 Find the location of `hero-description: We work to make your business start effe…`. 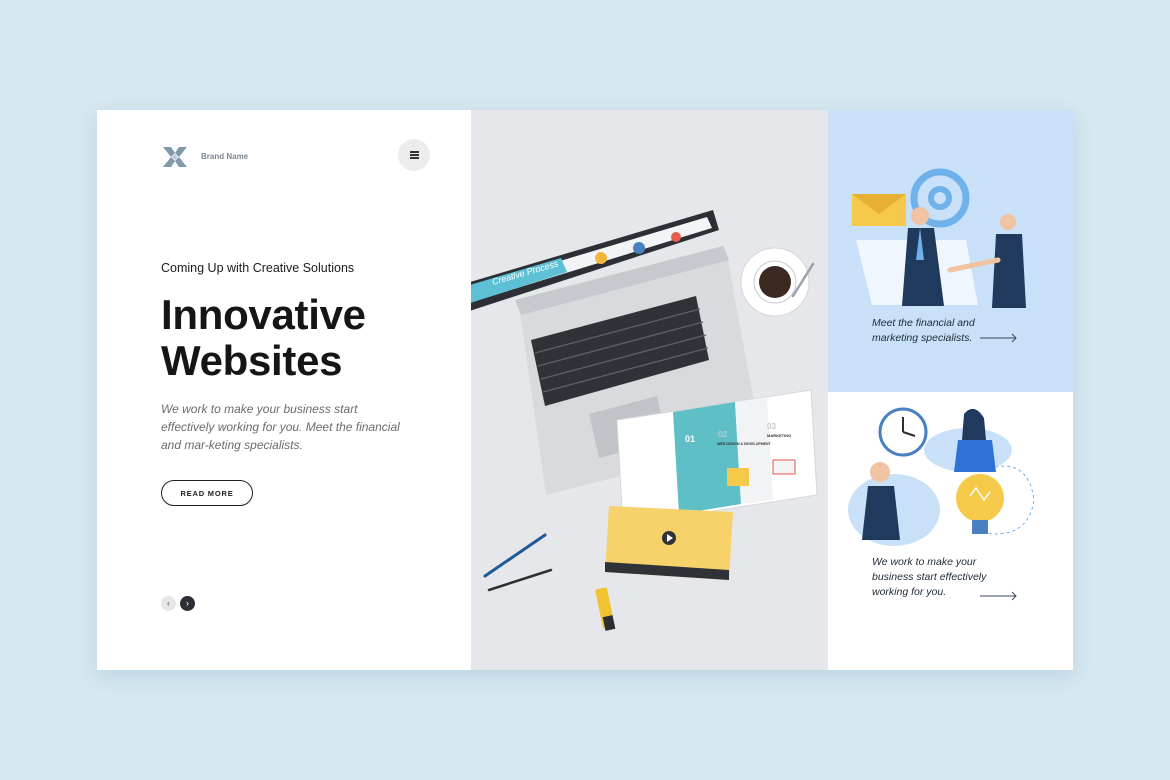

hero-description: We work to make your business start effe… is located at coordinates (280, 427).